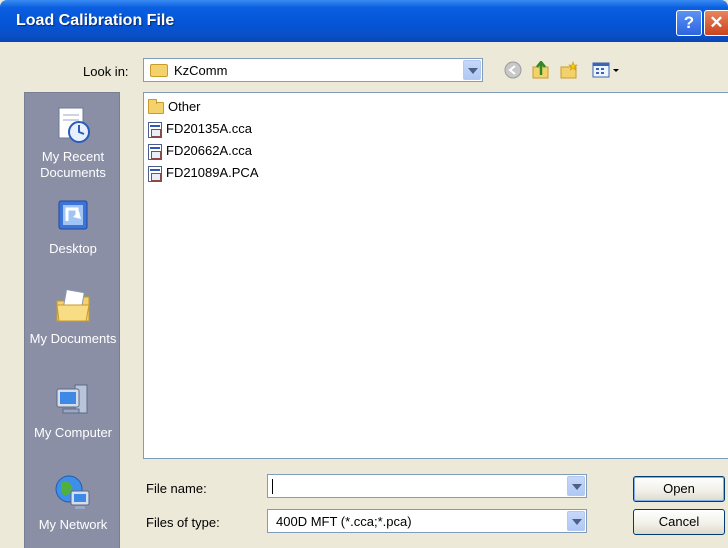 Image resolution: width=728 pixels, height=548 pixels. Describe the element at coordinates (95, 20) in the screenshot. I see `window-title: Load Calibration File` at that location.